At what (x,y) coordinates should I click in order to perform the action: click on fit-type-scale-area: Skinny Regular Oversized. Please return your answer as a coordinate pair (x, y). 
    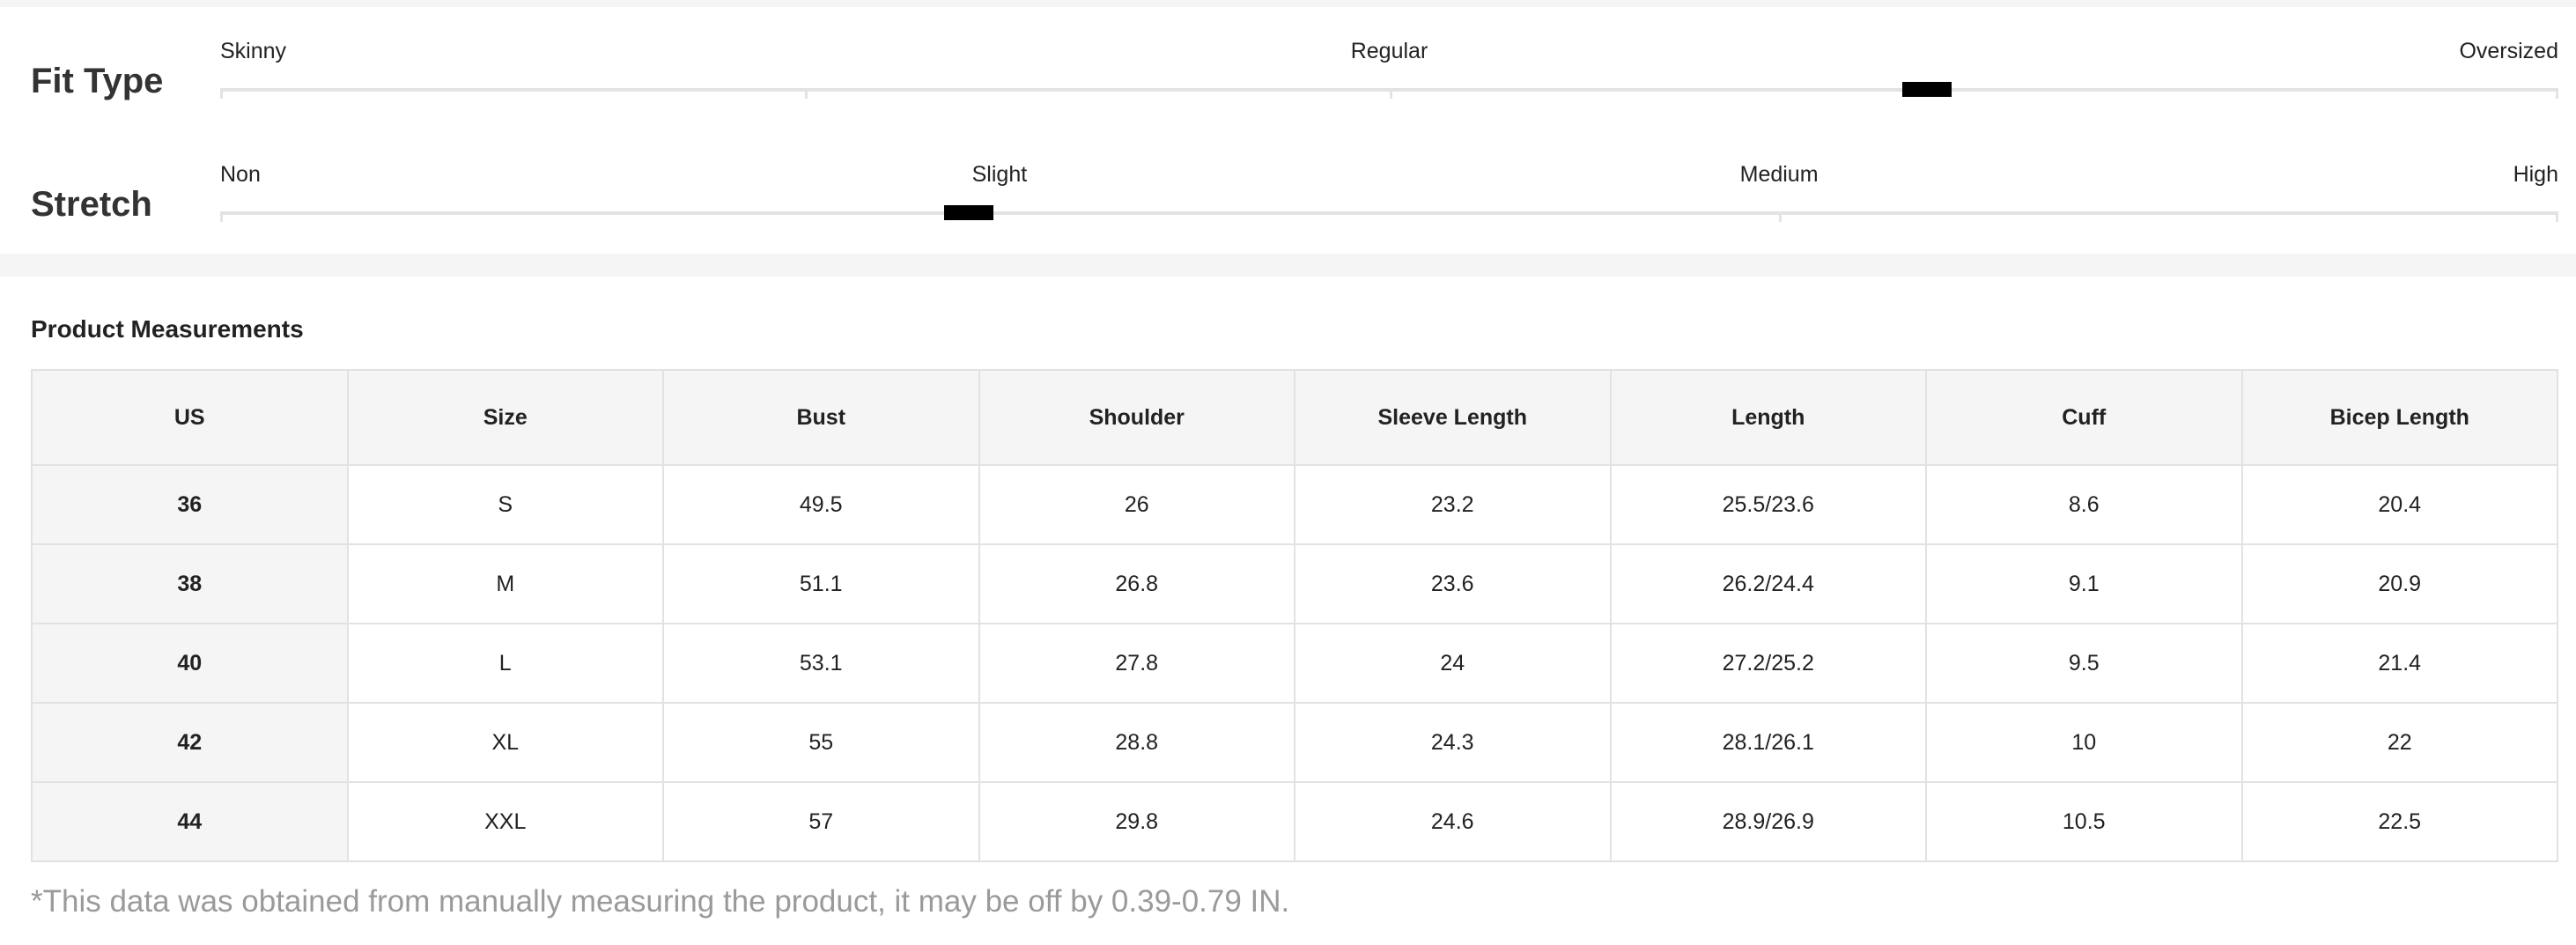
    Looking at the image, I should click on (1389, 68).